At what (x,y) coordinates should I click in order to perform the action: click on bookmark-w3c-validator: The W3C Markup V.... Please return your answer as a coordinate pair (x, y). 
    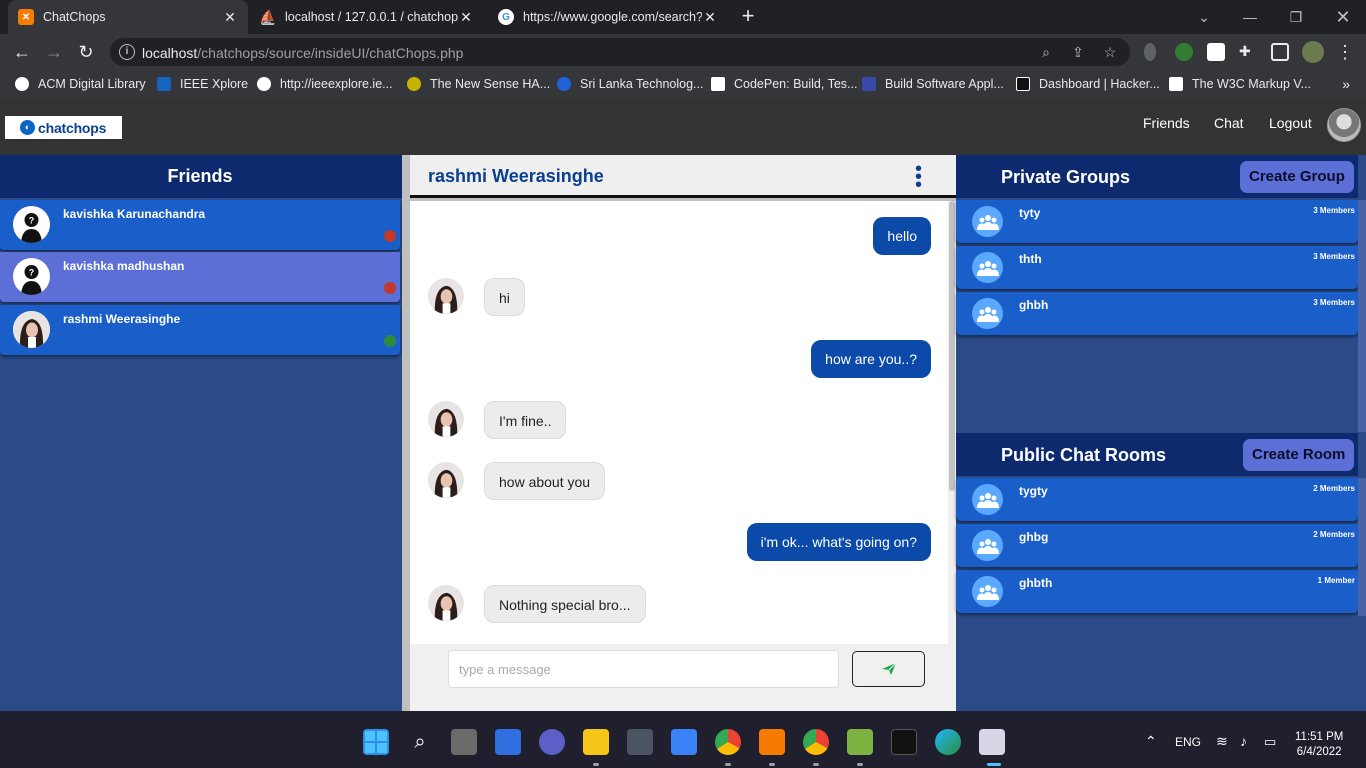
    Looking at the image, I should click on (1240, 84).